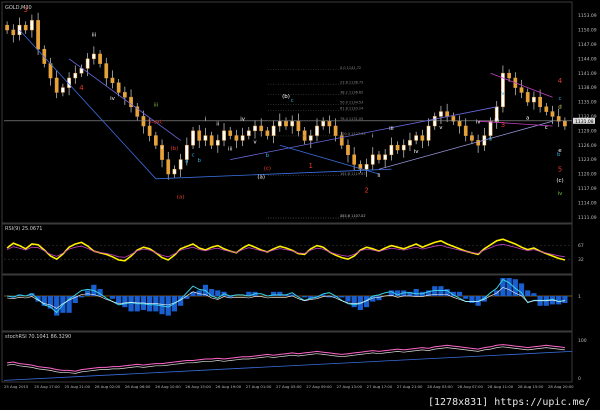  I want to click on fib-level-label: 423.6 1107.22, so click(353, 216).